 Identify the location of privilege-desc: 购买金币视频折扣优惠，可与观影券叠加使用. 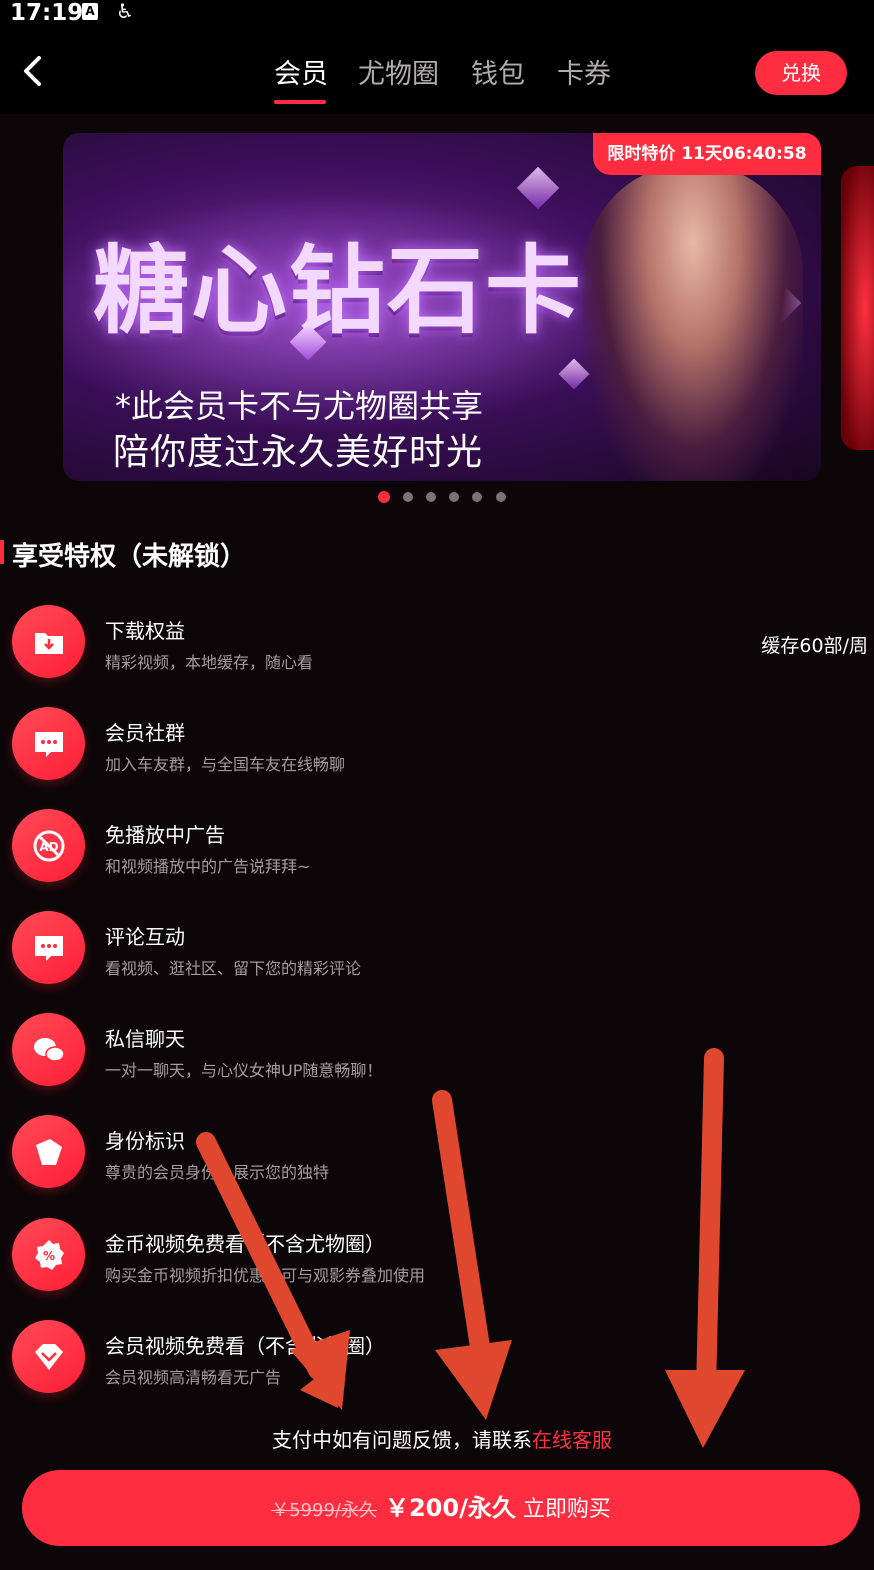
(265, 1275).